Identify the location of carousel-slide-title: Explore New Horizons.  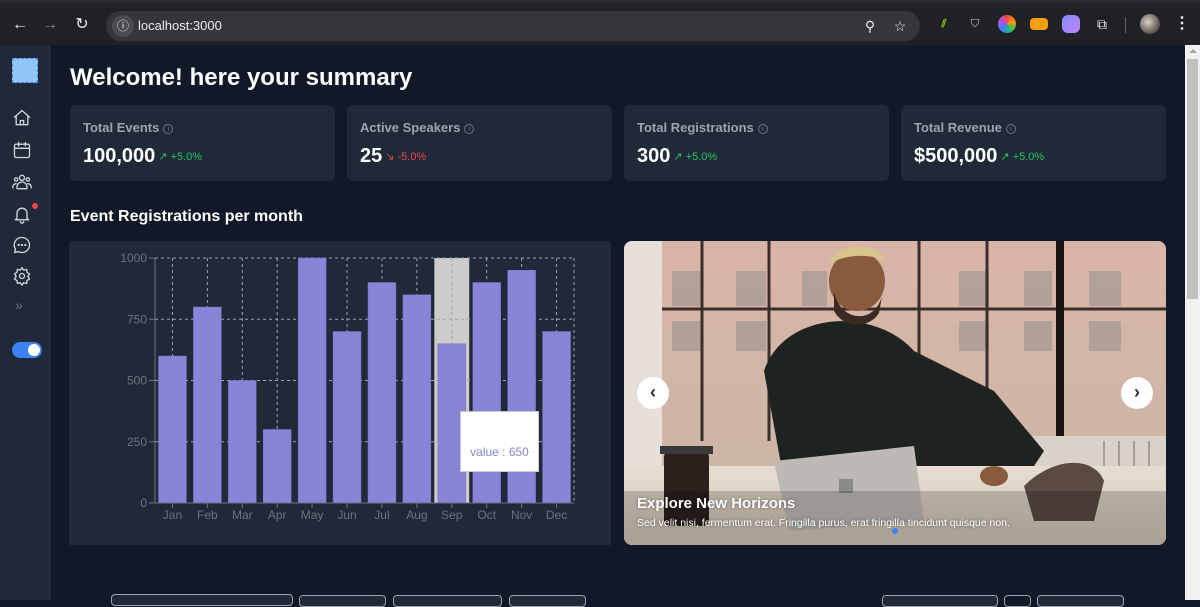
(716, 503).